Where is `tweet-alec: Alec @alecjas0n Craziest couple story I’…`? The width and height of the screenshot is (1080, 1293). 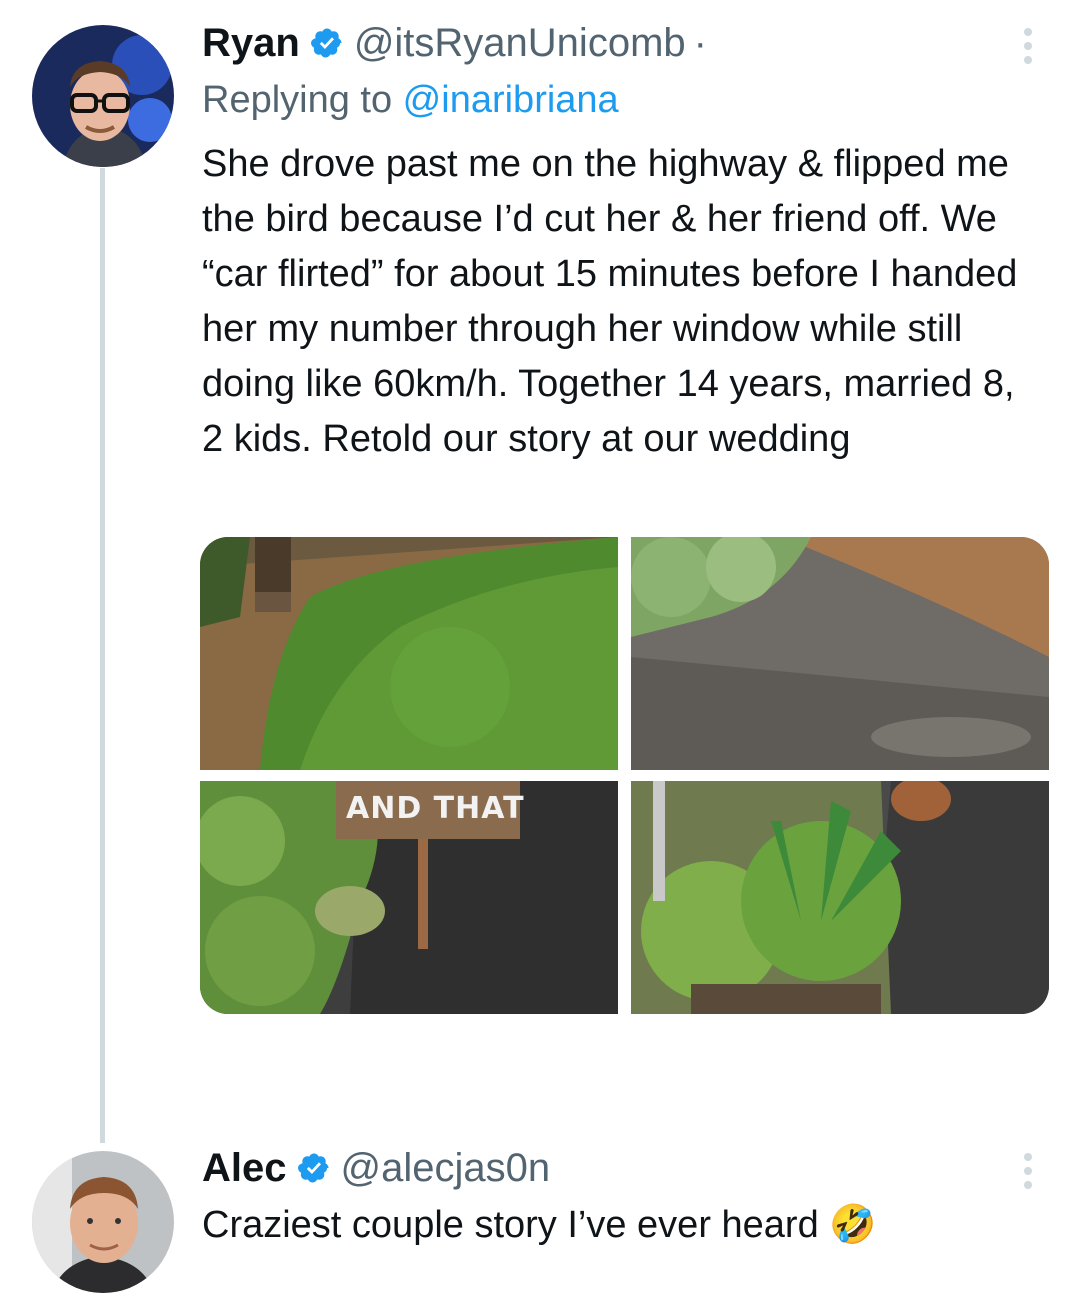
tweet-alec: Alec @alecjas0n Craziest couple story I’… is located at coordinates (641, 1198).